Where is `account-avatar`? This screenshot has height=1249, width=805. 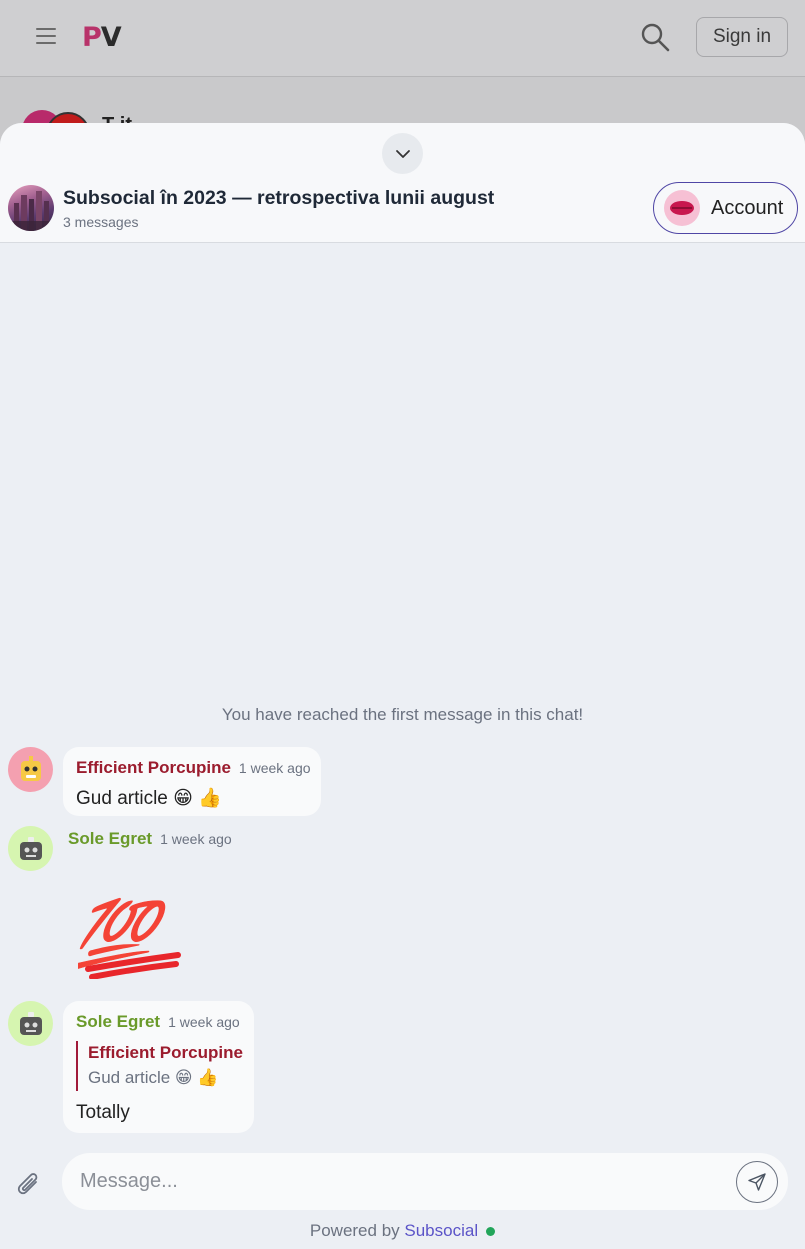 account-avatar is located at coordinates (682, 208).